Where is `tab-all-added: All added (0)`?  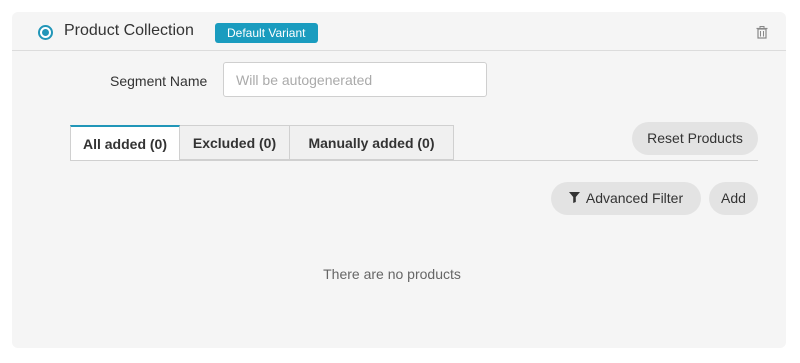 tab-all-added: All added (0) is located at coordinates (125, 143).